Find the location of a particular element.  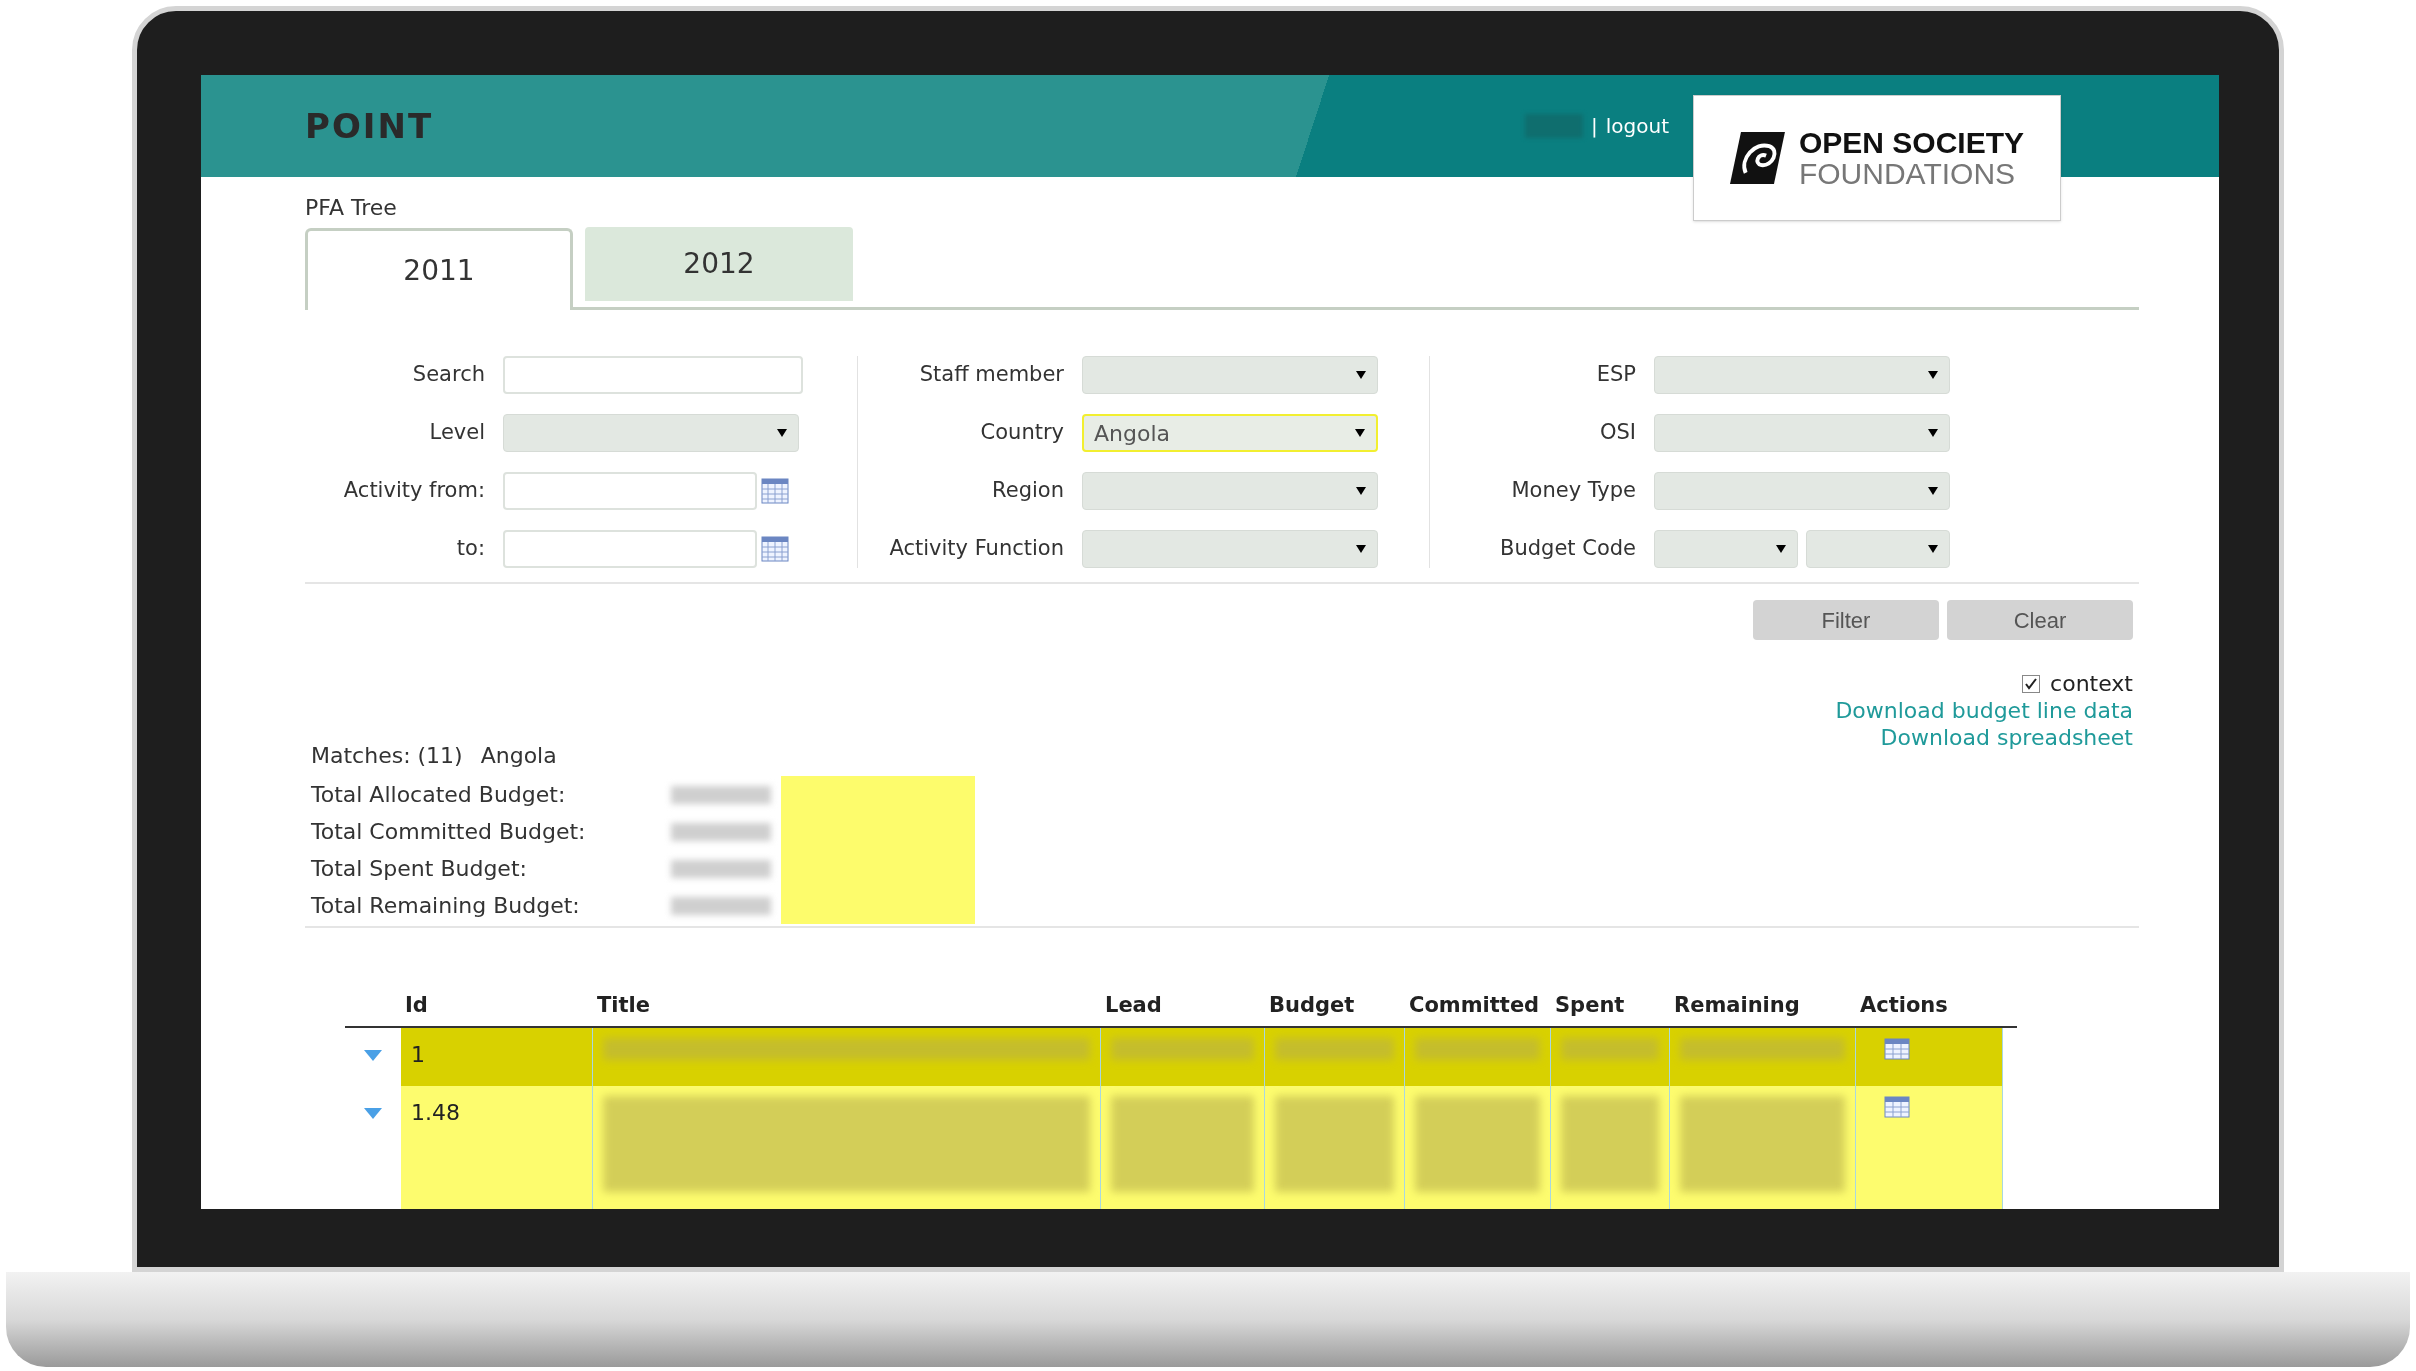

filter-label: Staff member is located at coordinates (991, 375).